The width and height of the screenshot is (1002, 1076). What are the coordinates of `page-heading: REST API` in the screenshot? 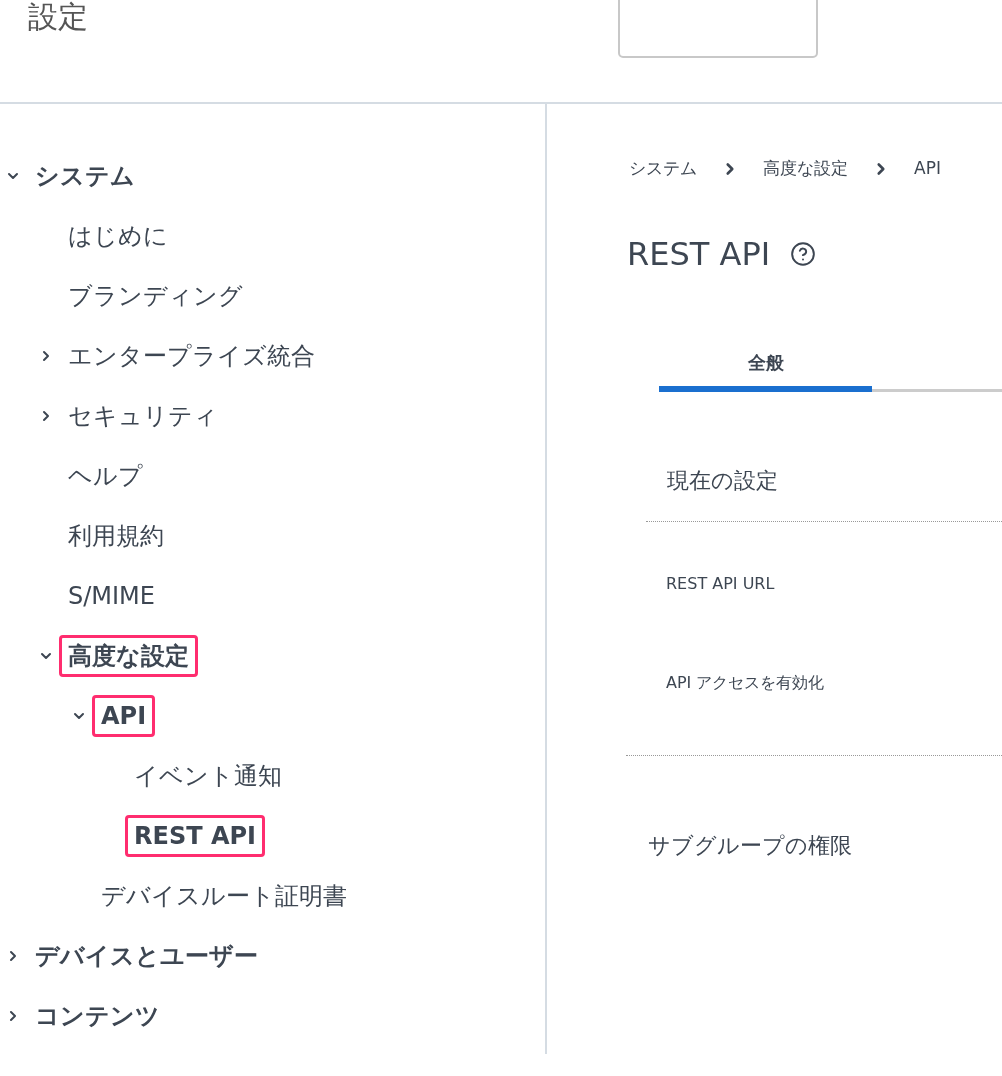 It's located at (699, 254).